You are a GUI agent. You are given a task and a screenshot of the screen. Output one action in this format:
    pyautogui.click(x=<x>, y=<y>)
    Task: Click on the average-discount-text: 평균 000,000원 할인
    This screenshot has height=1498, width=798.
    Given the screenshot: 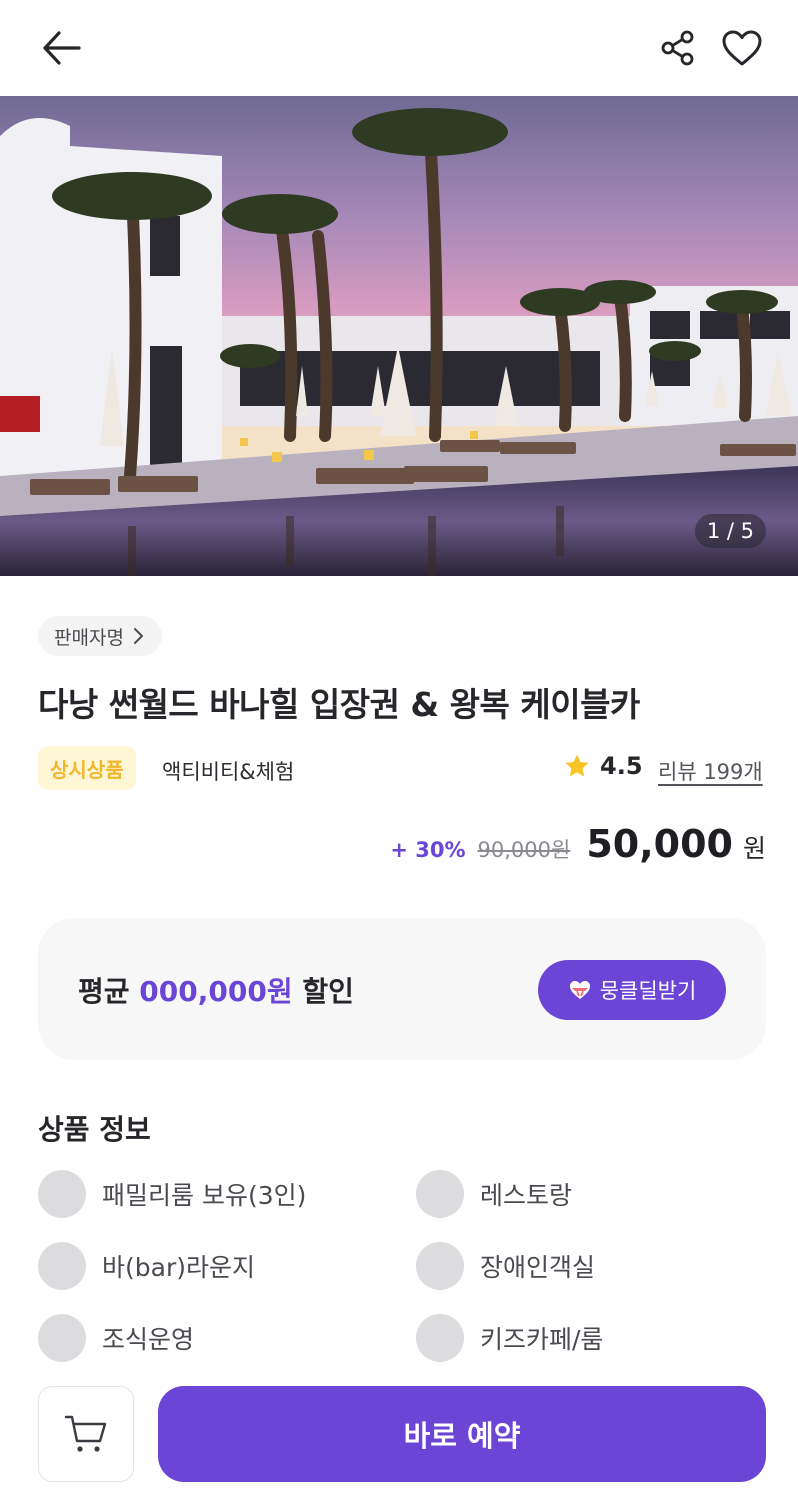 What is the action you would take?
    pyautogui.click(x=216, y=990)
    